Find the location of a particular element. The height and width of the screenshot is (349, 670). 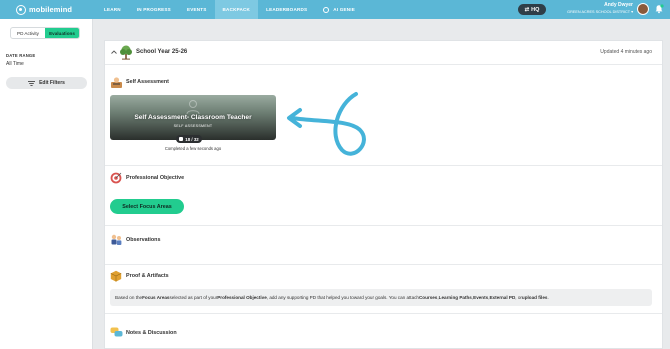

proof-text-12: , or is located at coordinates (518, 297).